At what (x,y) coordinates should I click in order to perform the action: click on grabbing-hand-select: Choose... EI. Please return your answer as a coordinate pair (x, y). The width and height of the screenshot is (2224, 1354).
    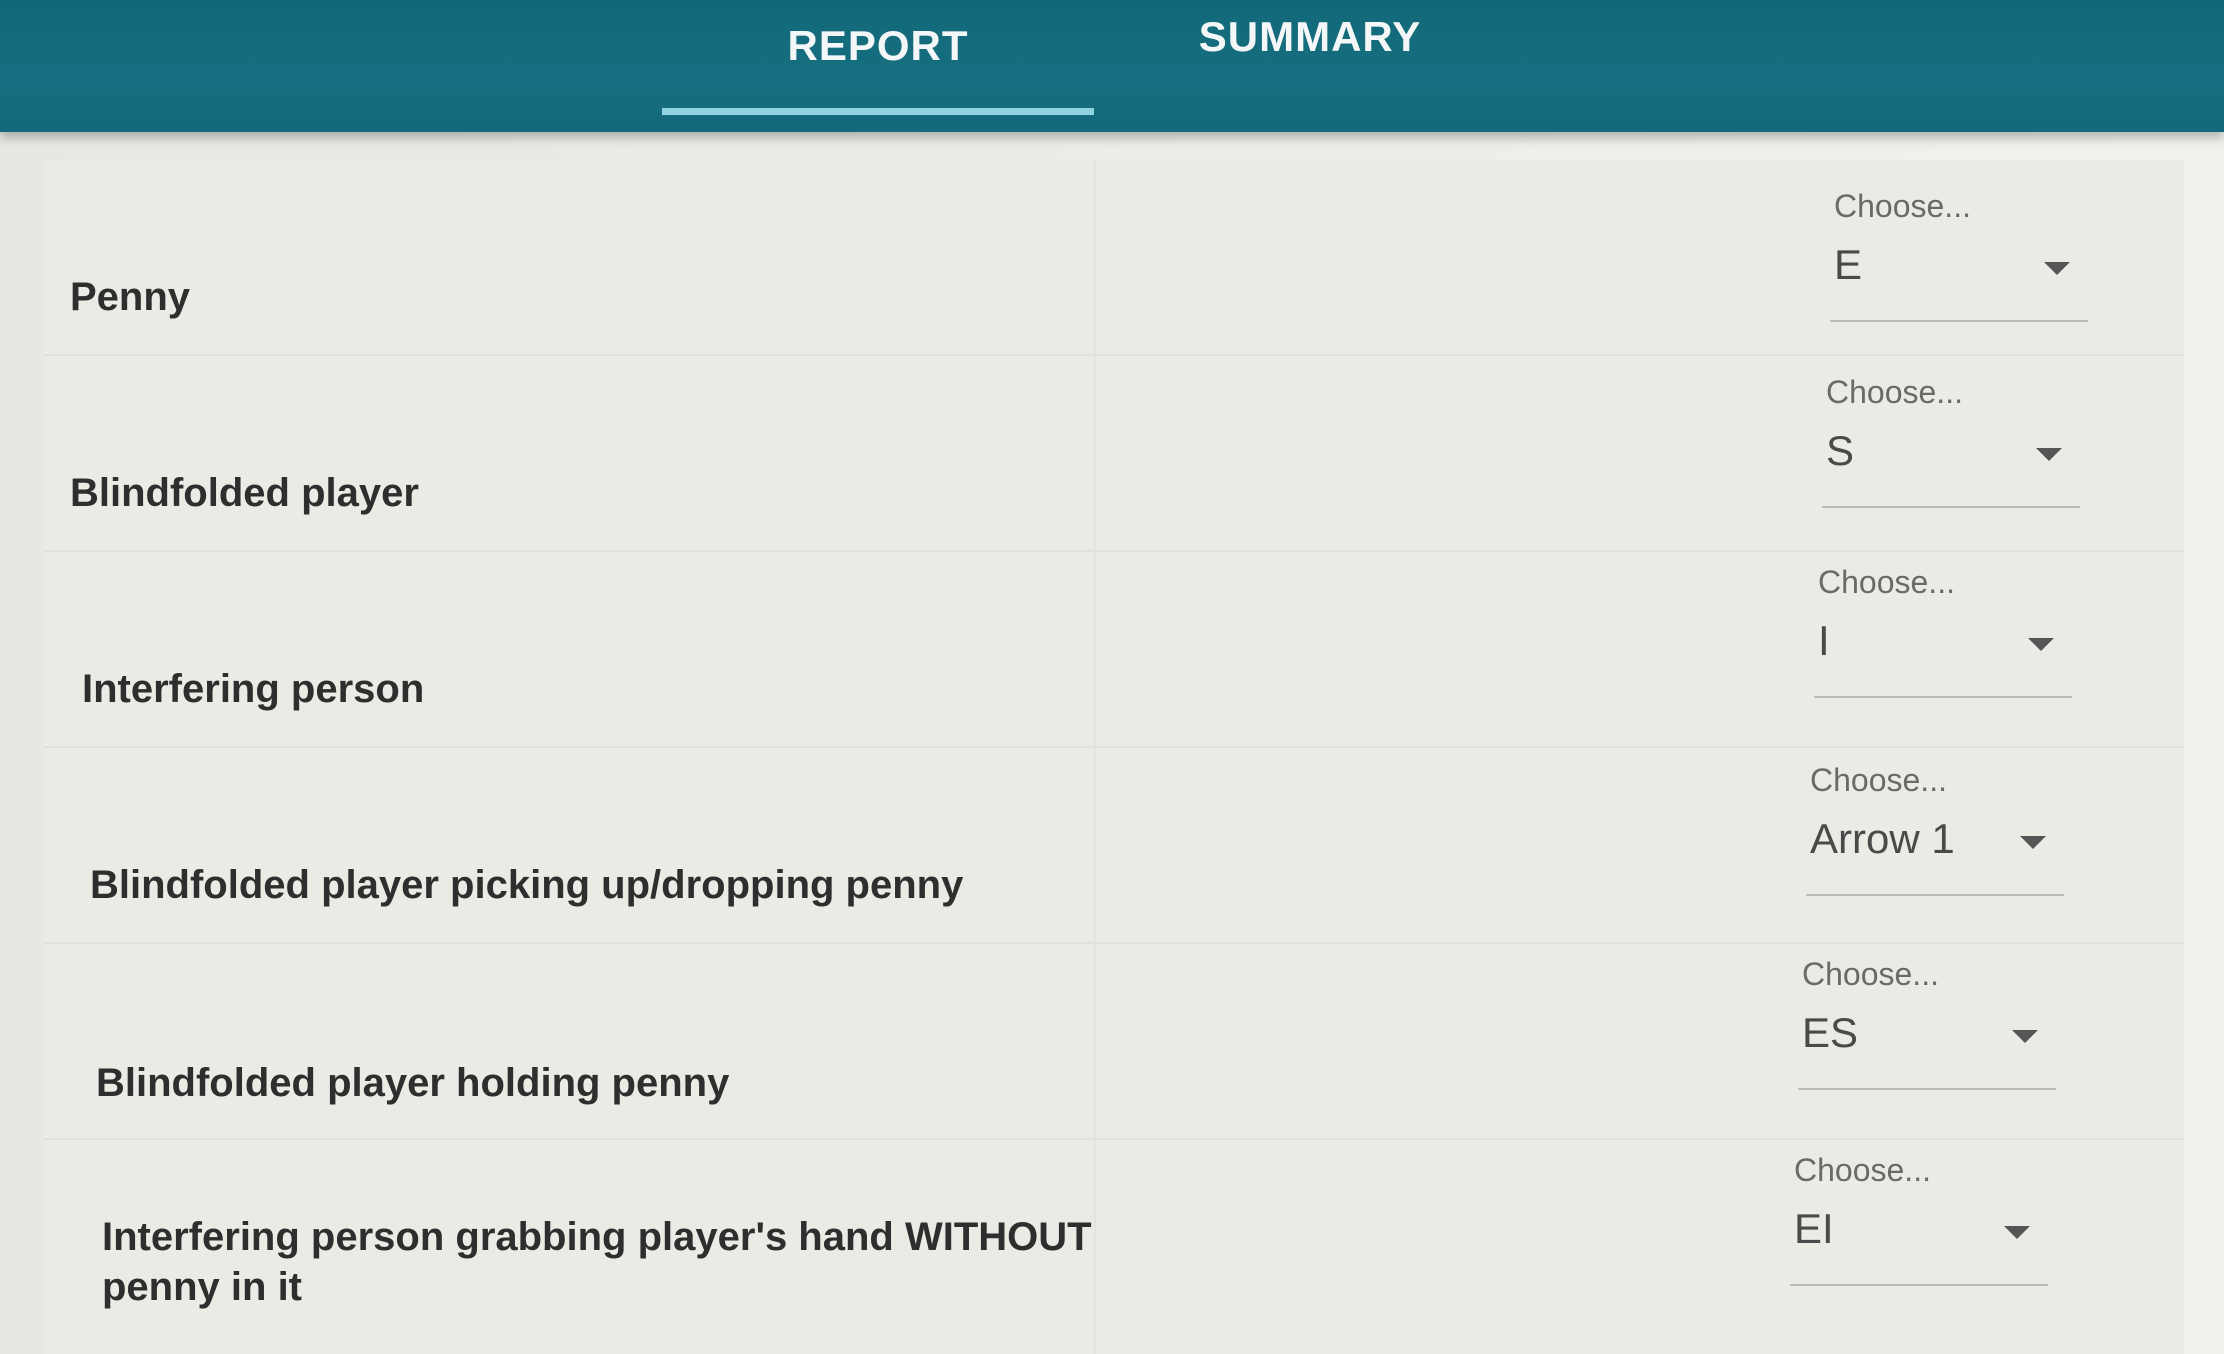
    Looking at the image, I should click on (1919, 1215).